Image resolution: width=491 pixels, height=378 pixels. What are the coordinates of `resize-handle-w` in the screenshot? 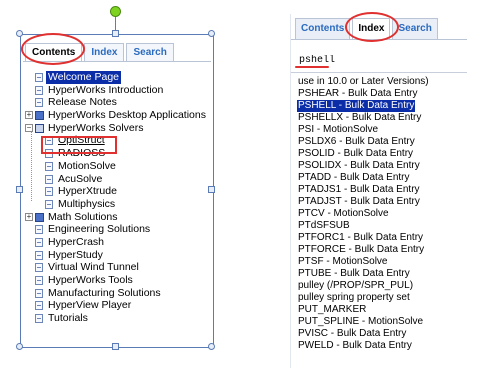 It's located at (19, 189).